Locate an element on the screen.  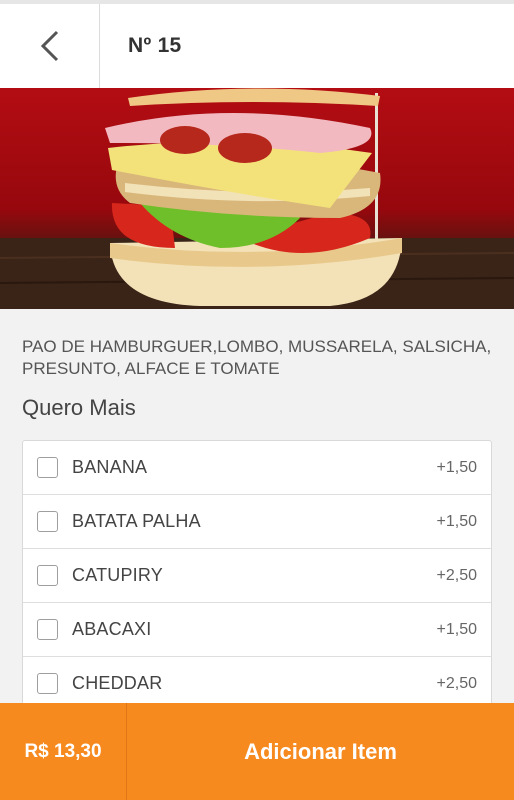
extra-label: BATATA PALHA is located at coordinates (136, 521).